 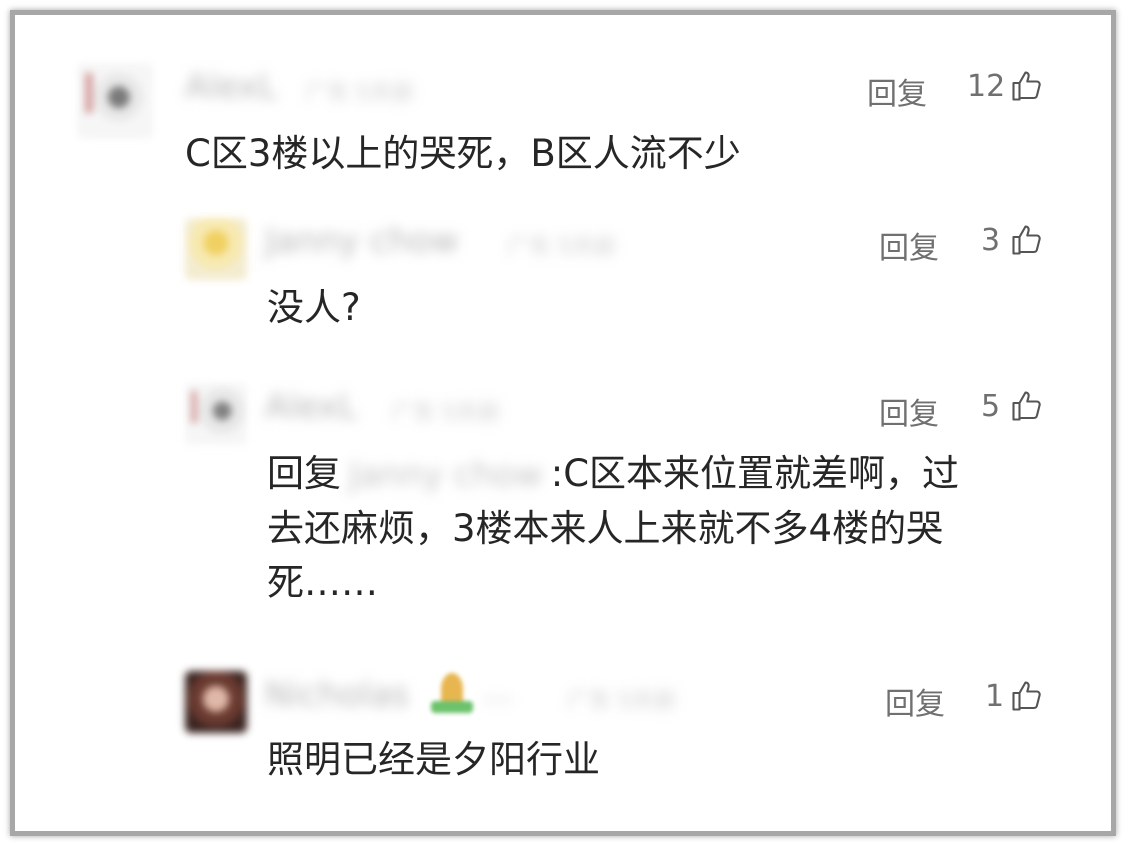 What do you see at coordinates (755, 473) in the screenshot?
I see `comment-text-line: :C区本来位置就差啊，过` at bounding box center [755, 473].